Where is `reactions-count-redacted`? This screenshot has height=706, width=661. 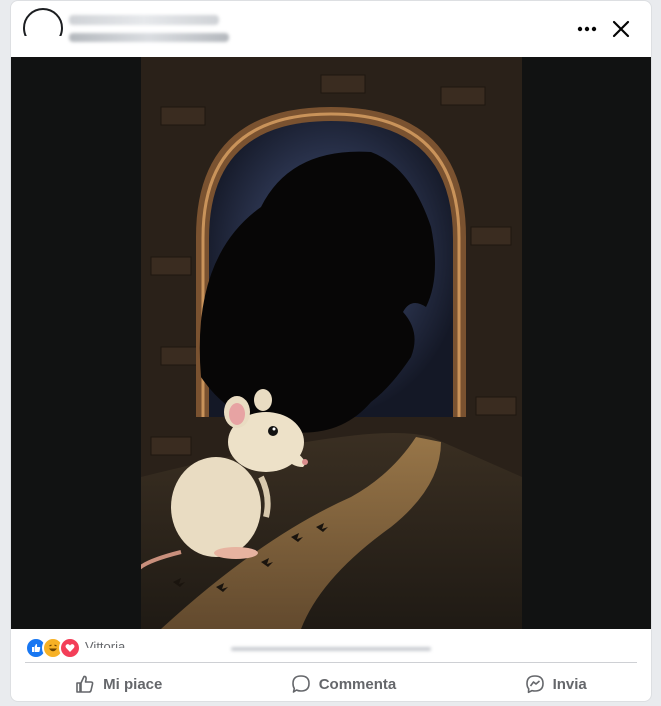 reactions-count-redacted is located at coordinates (331, 649).